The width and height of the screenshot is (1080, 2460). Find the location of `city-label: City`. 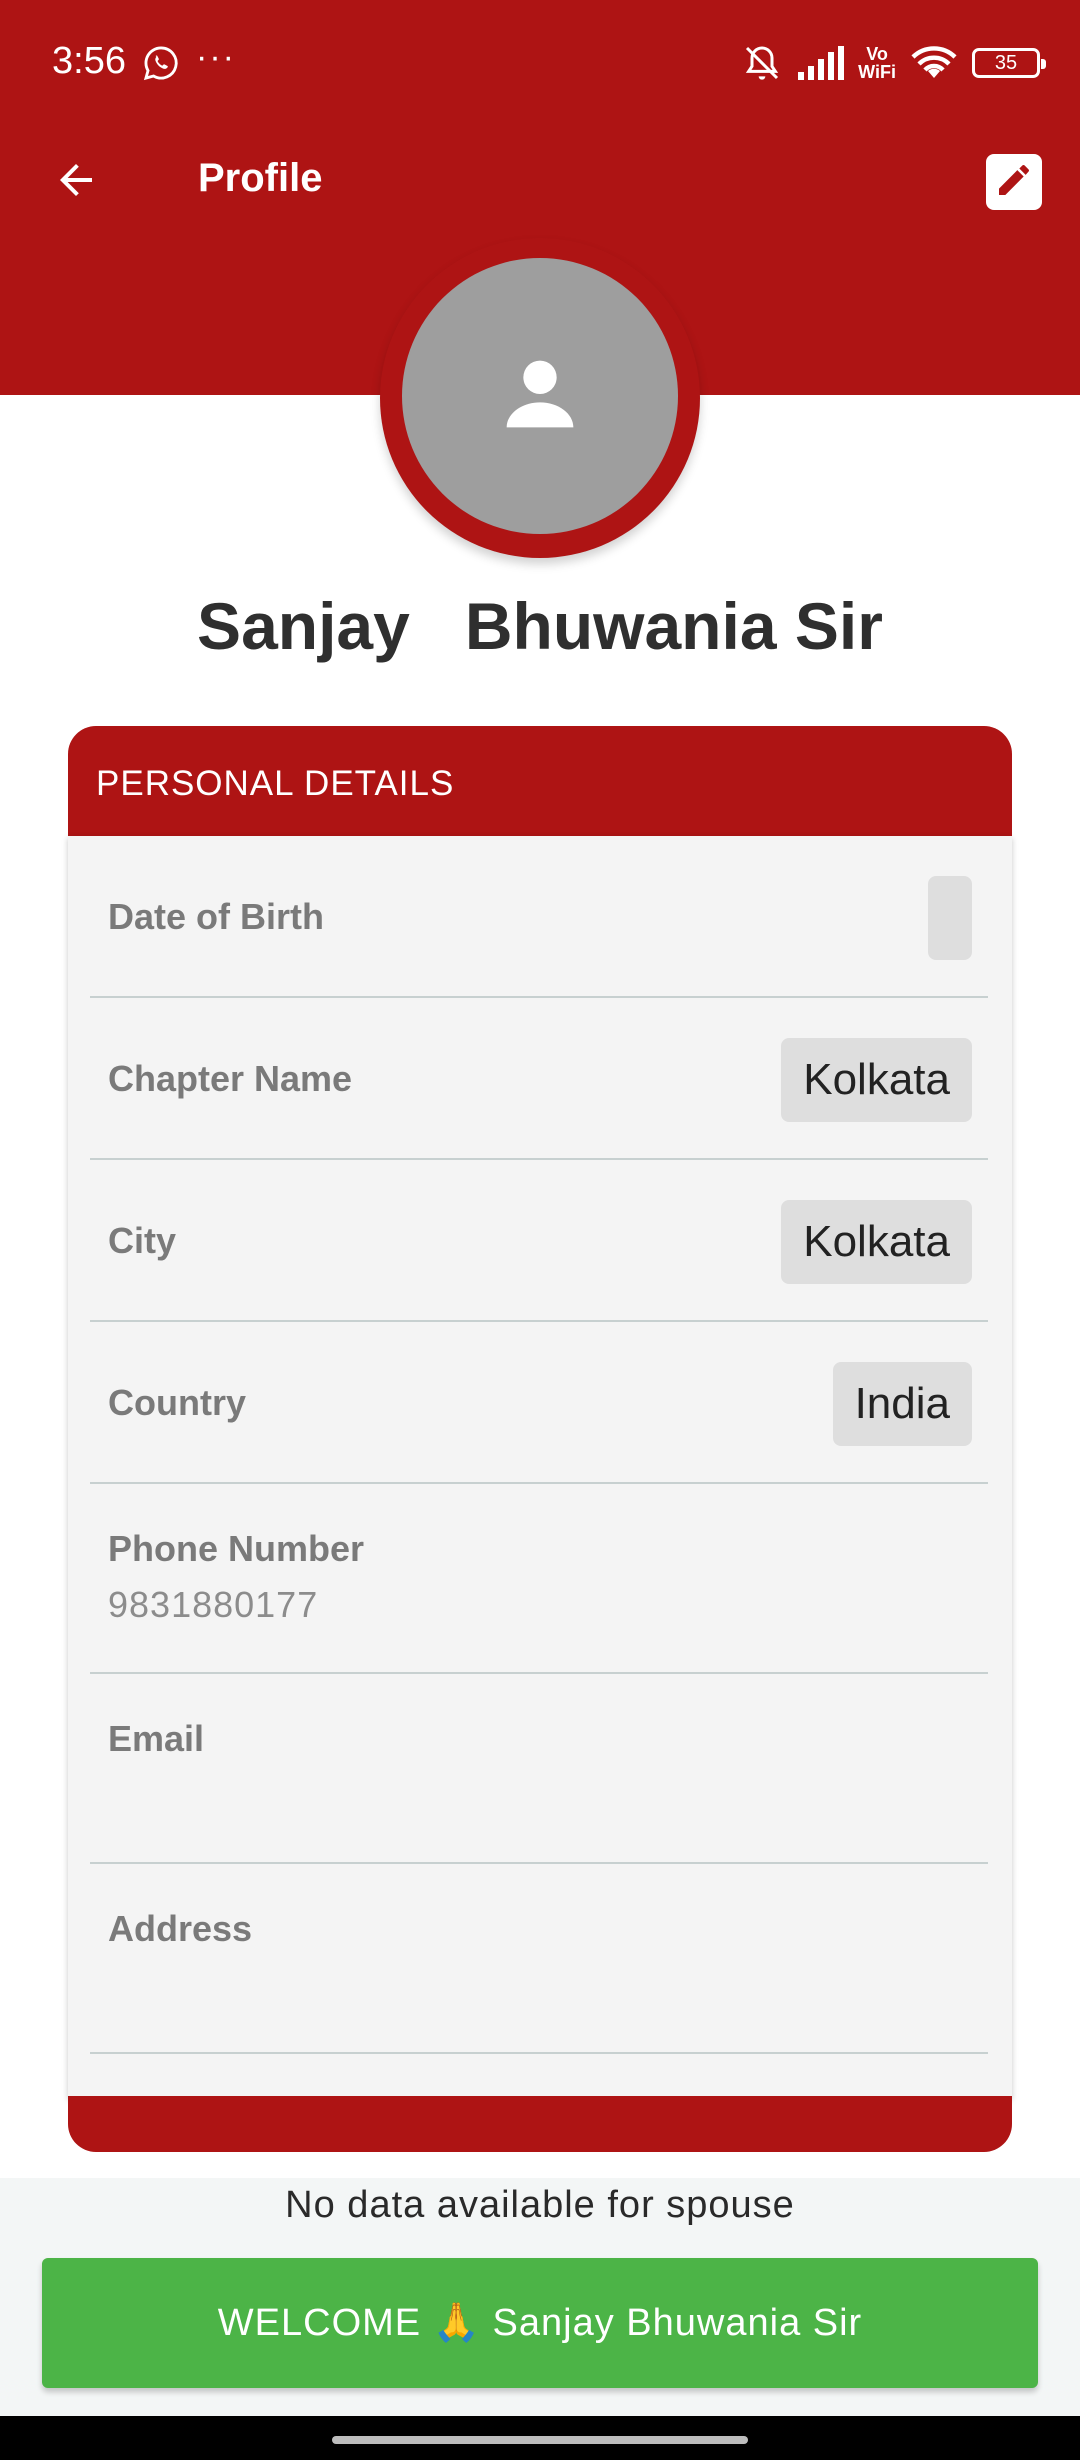

city-label: City is located at coordinates (142, 1240).